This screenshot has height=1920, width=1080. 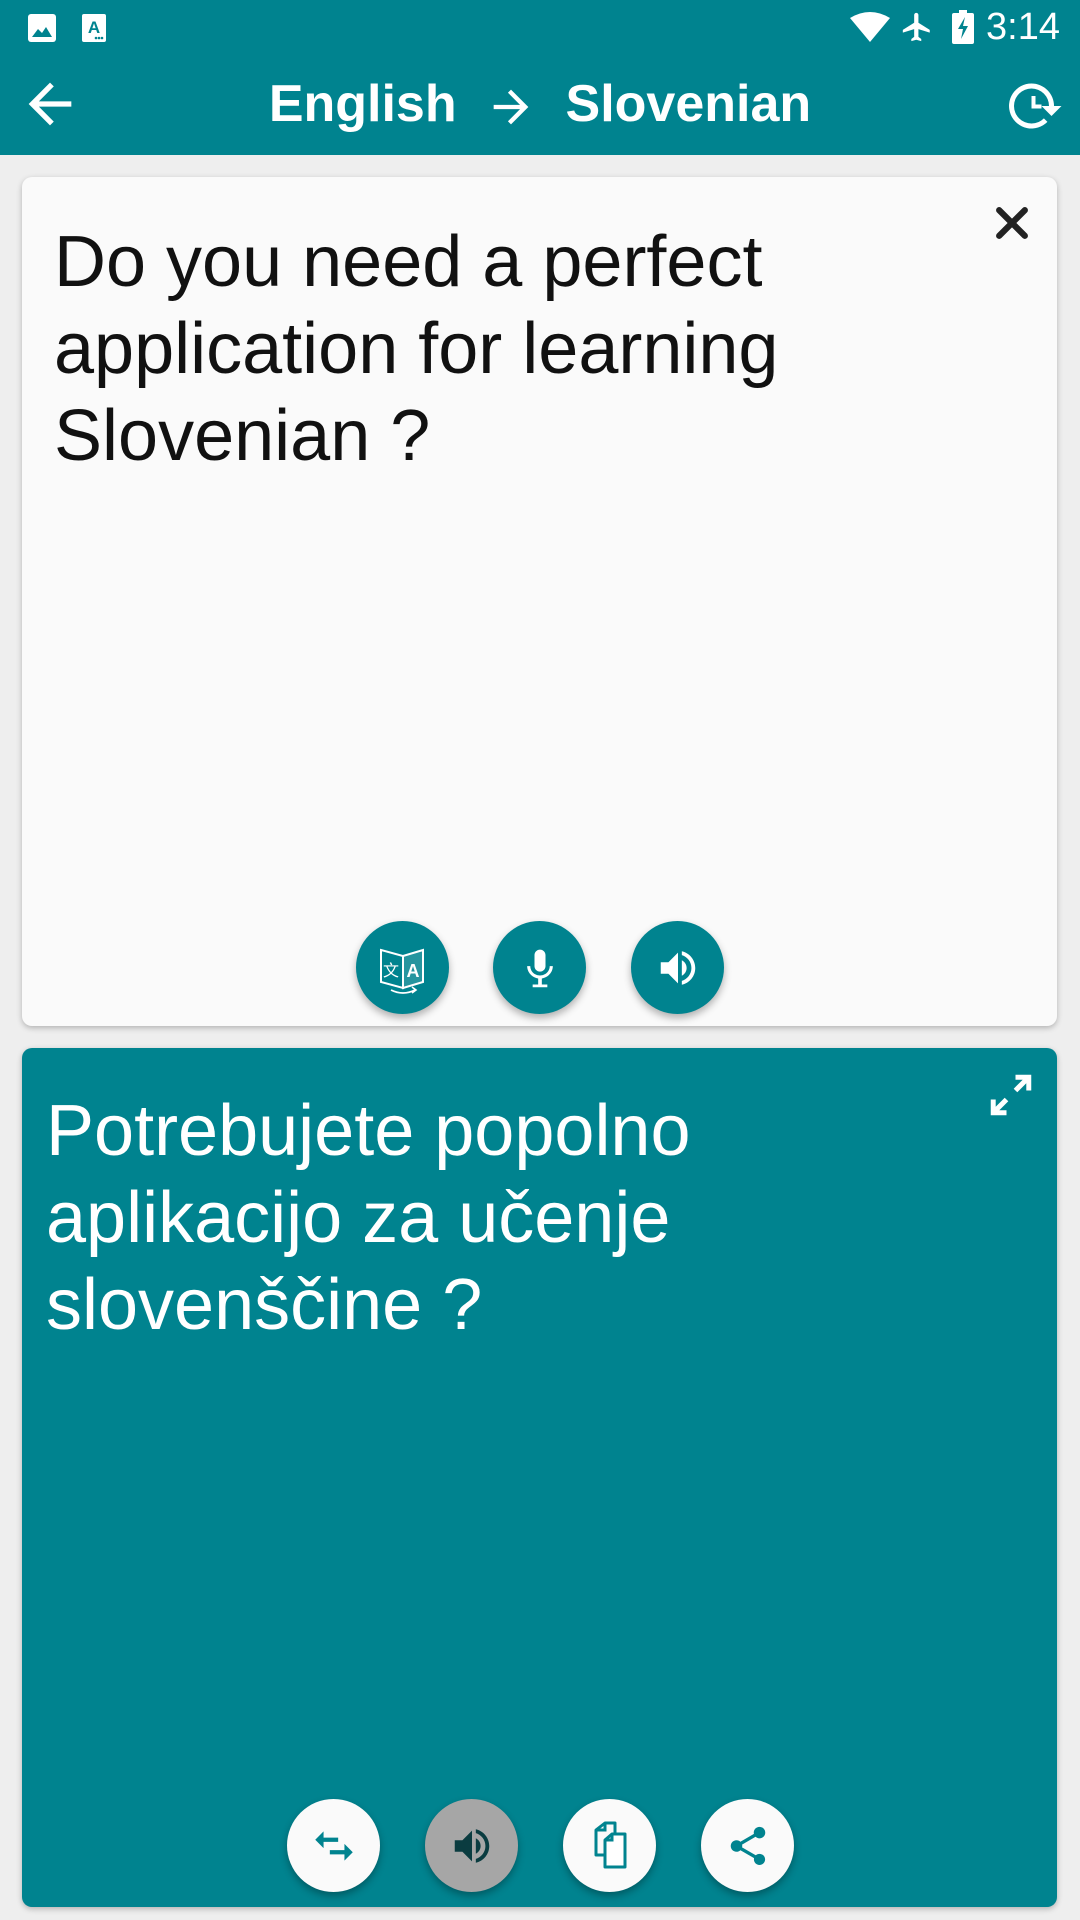 I want to click on clear-text-button, so click(x=1012, y=223).